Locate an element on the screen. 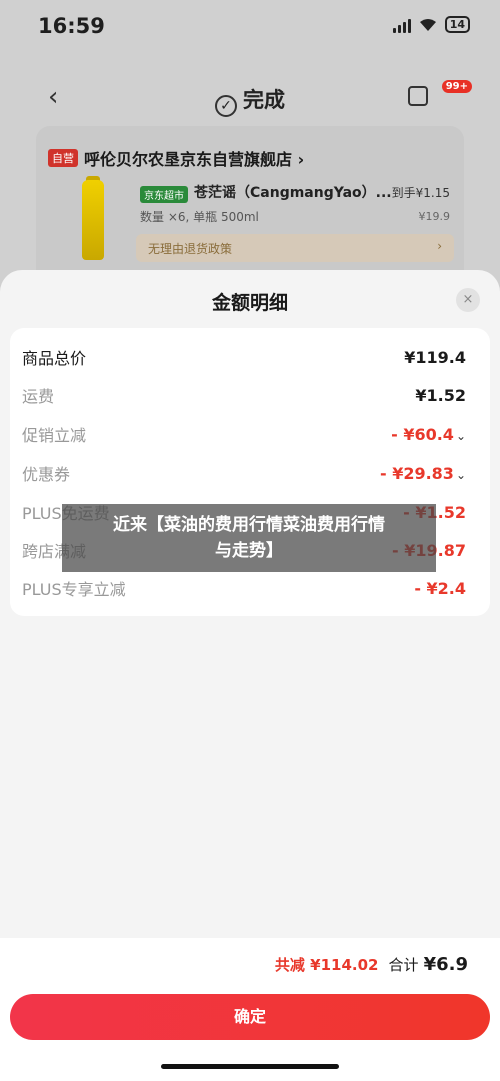 This screenshot has width=500, height=1081. message-badge: 99+ is located at coordinates (456, 86).